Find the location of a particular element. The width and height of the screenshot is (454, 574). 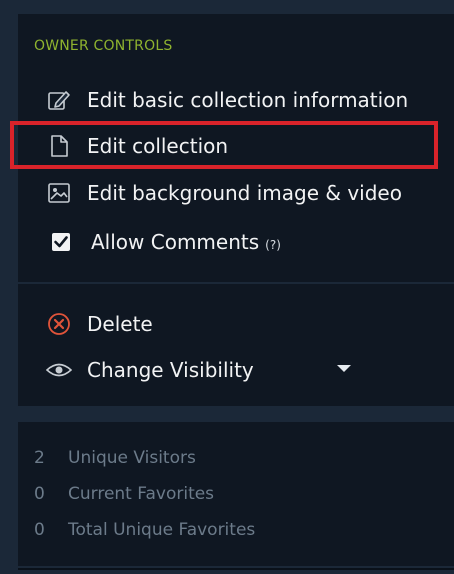

edit-basic-info-label: Edit basic collection information is located at coordinates (248, 100).